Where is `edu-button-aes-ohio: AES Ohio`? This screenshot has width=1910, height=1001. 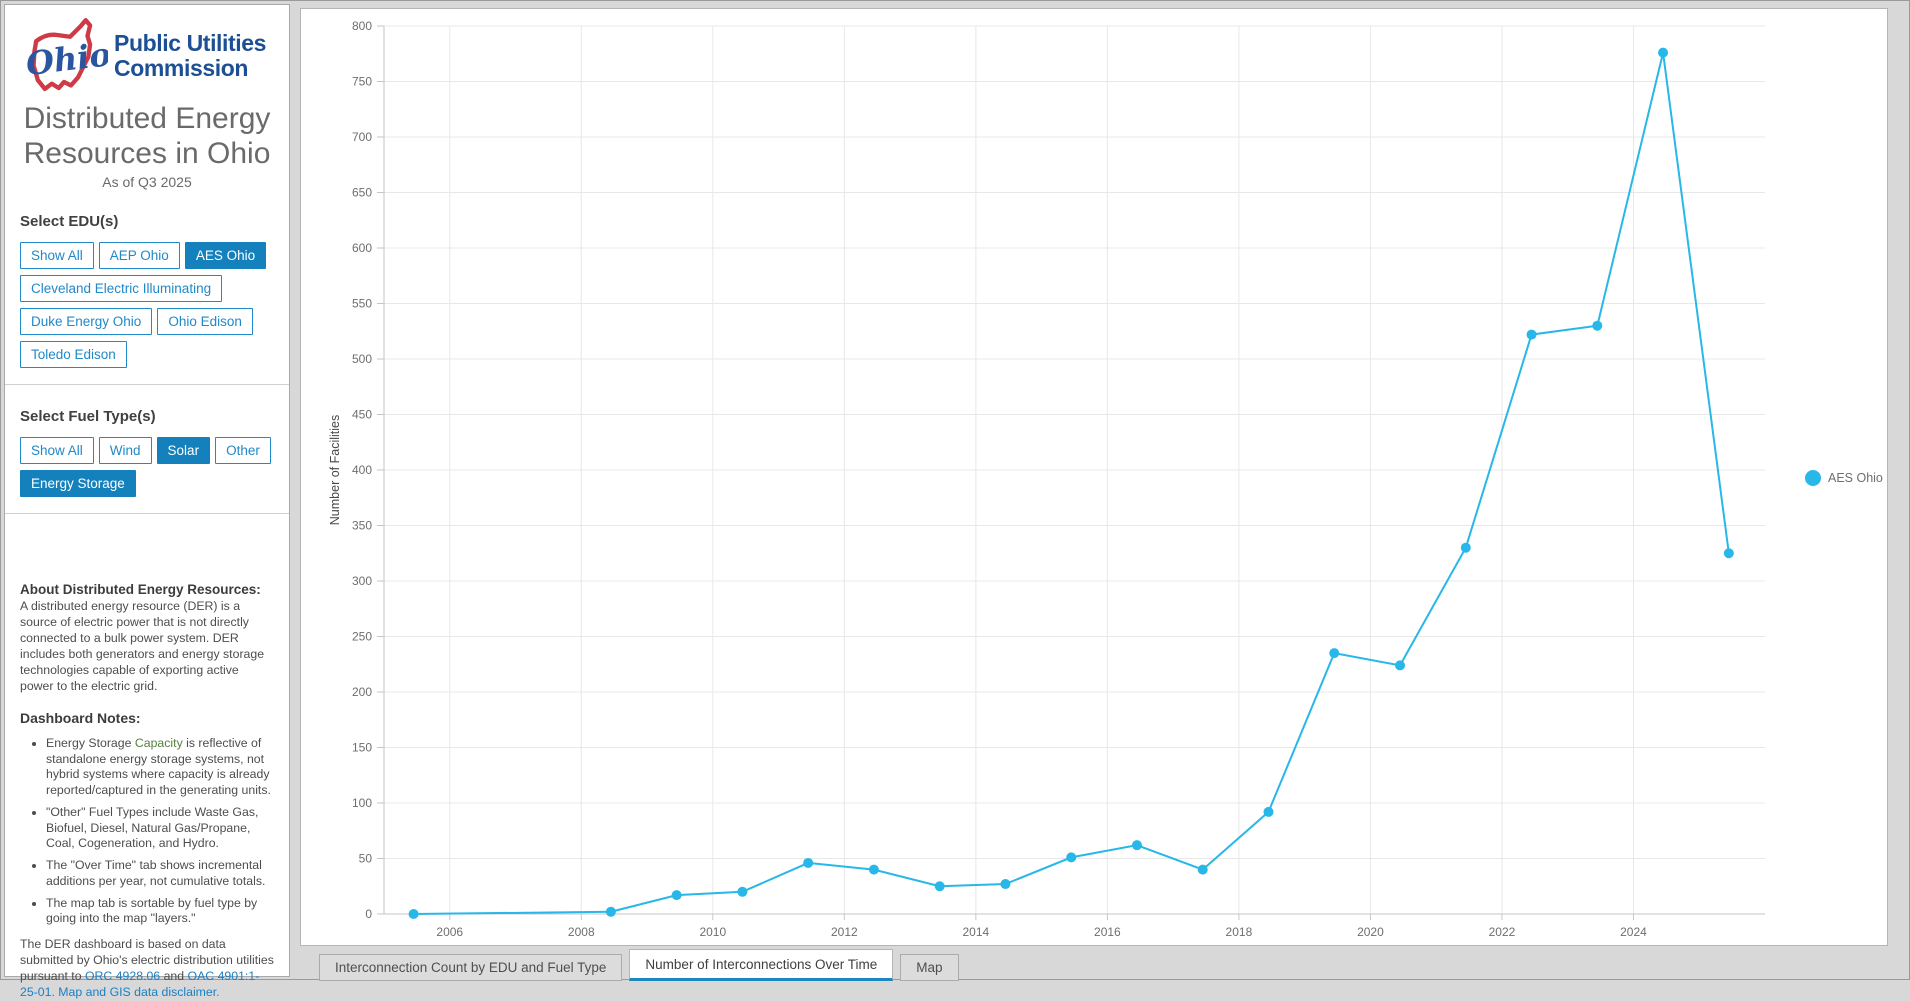 edu-button-aes-ohio: AES Ohio is located at coordinates (225, 255).